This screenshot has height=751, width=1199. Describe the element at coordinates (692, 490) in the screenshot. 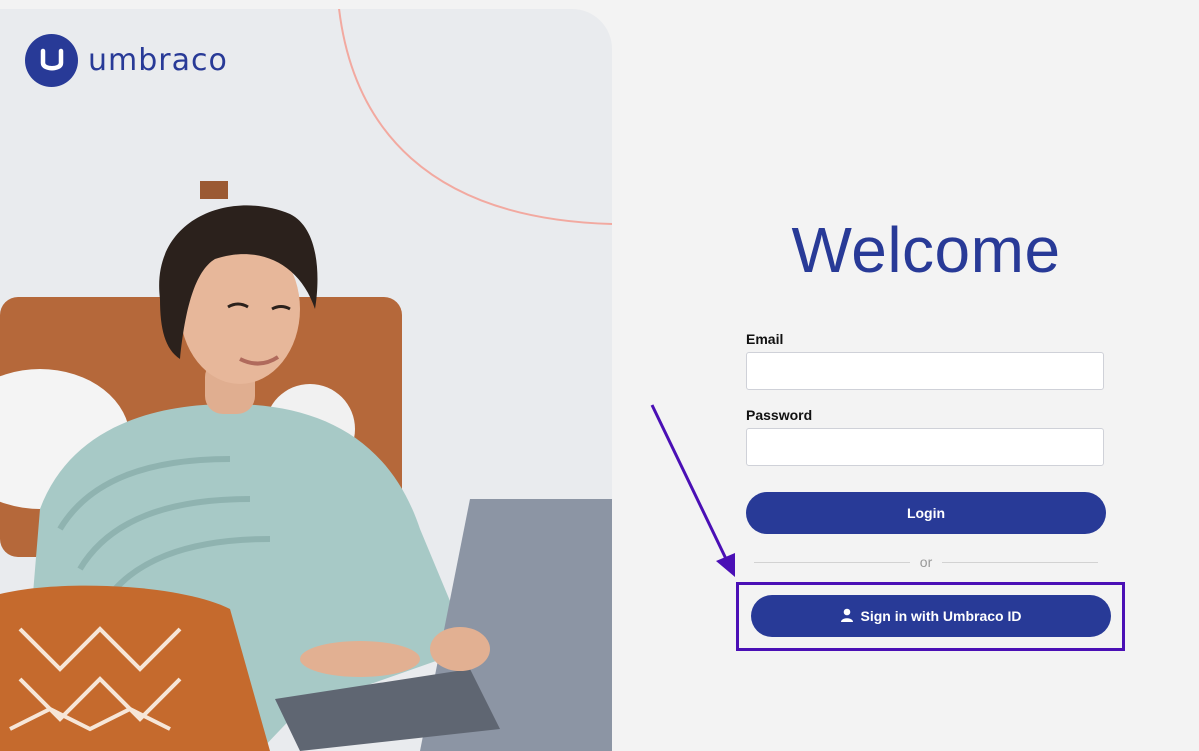

I see `arrow-icon` at that location.